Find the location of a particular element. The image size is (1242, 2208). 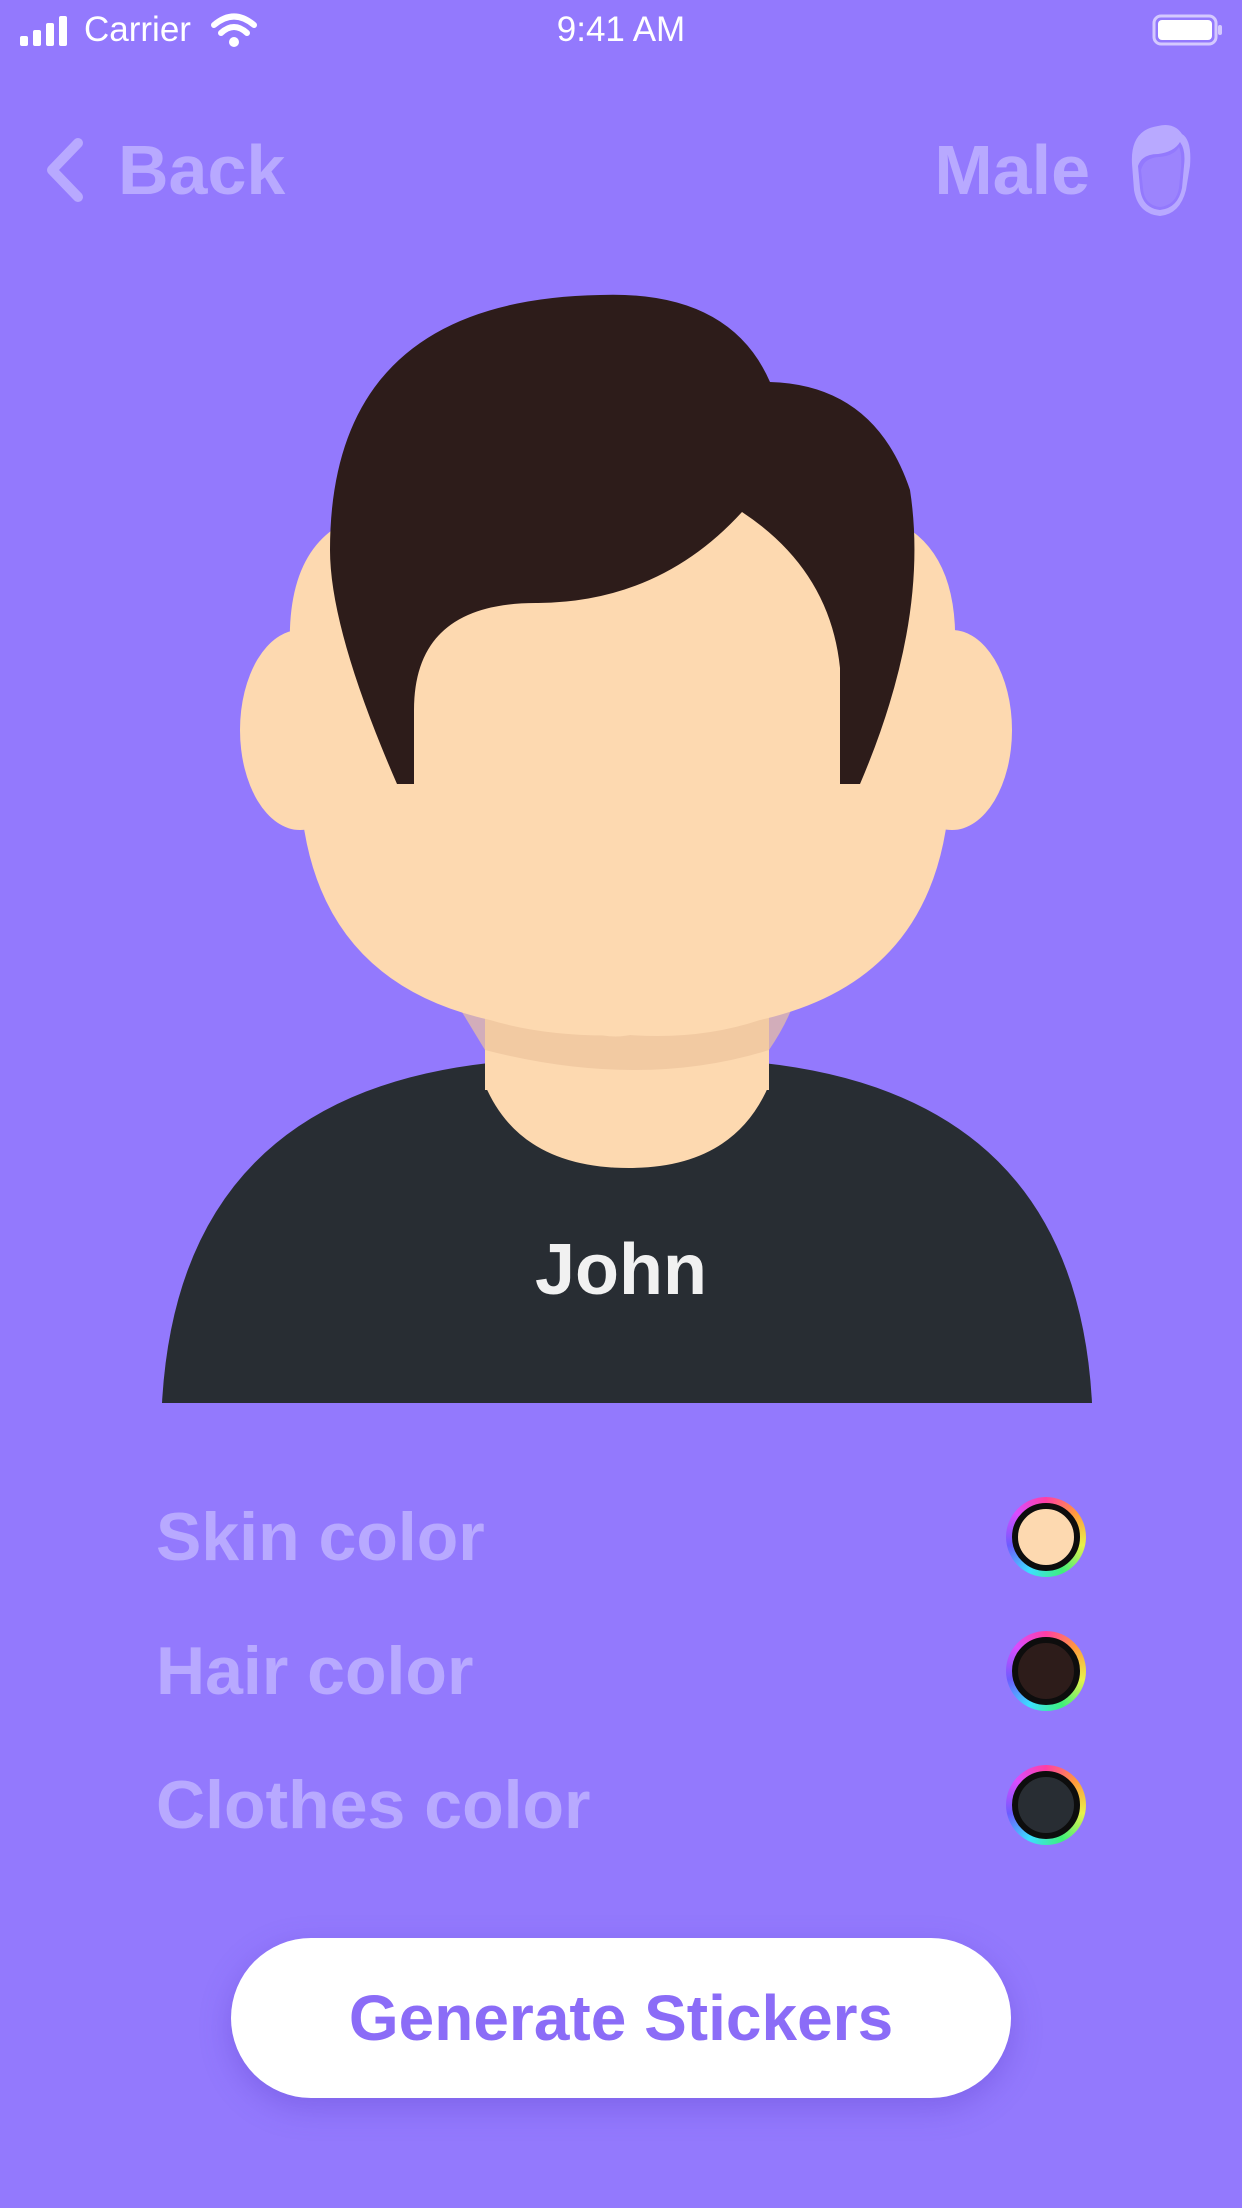

gender-toggle-button: Male is located at coordinates (1064, 170).